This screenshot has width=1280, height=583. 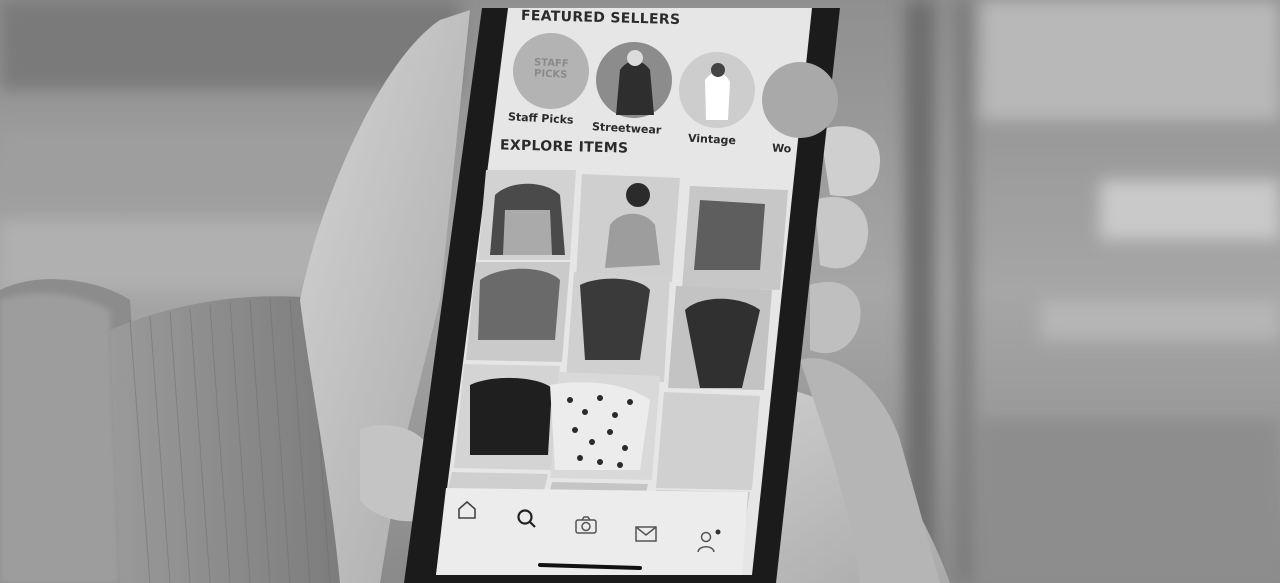 I want to click on seller-circle-wo, so click(x=800, y=100).